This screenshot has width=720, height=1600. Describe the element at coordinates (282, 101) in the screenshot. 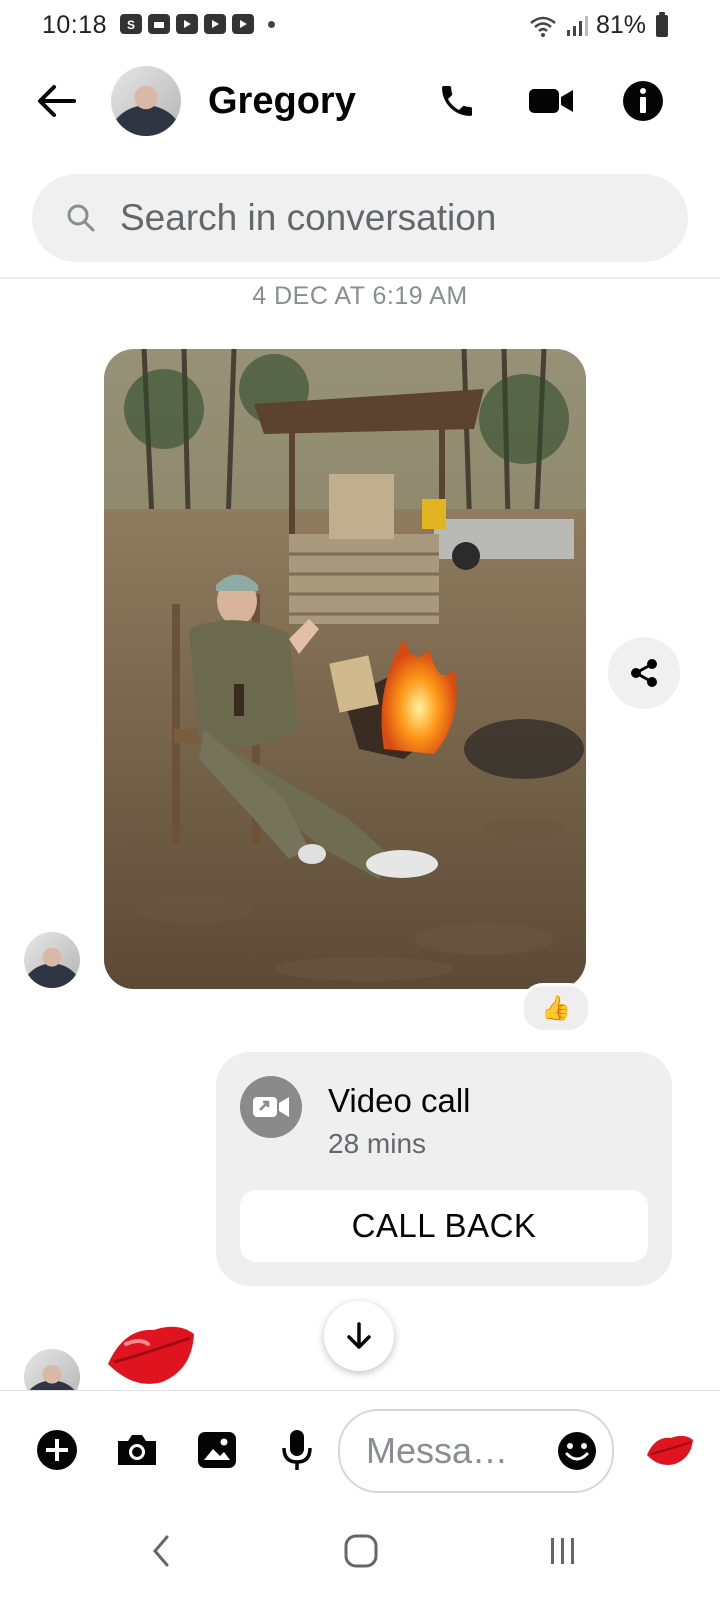

I see `contact-name: Gregory` at that location.